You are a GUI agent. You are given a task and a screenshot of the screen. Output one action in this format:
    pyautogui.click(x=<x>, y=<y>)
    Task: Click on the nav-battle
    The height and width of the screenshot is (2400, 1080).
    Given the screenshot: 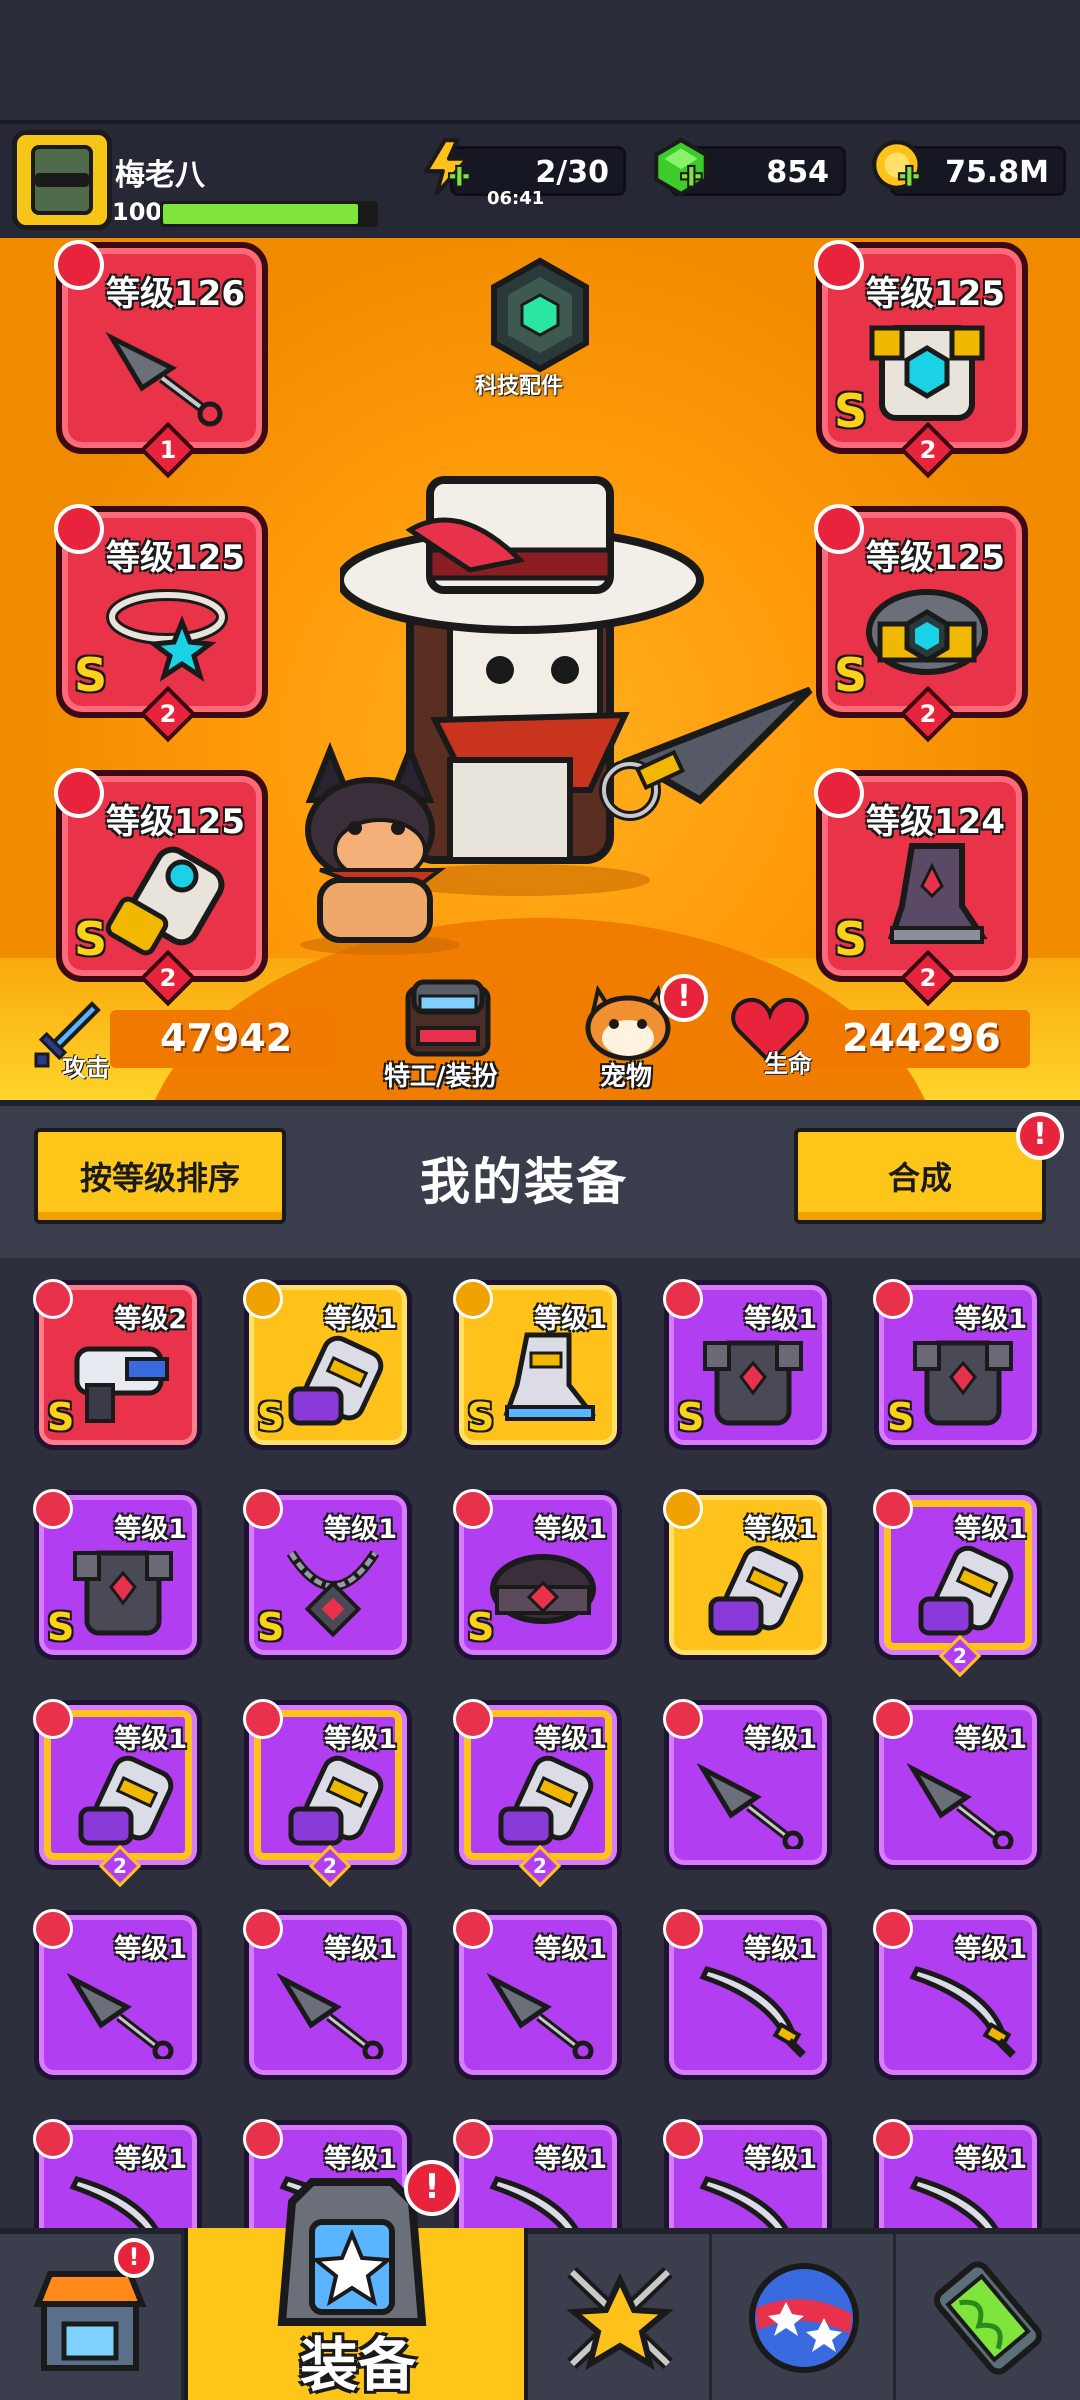 What is the action you would take?
    pyautogui.click(x=620, y=2317)
    